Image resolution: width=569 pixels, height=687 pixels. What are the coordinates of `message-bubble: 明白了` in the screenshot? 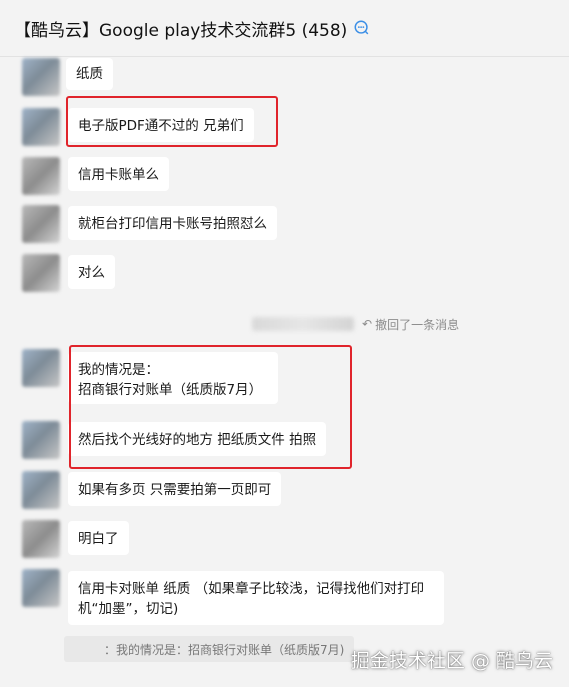 It's located at (98, 538).